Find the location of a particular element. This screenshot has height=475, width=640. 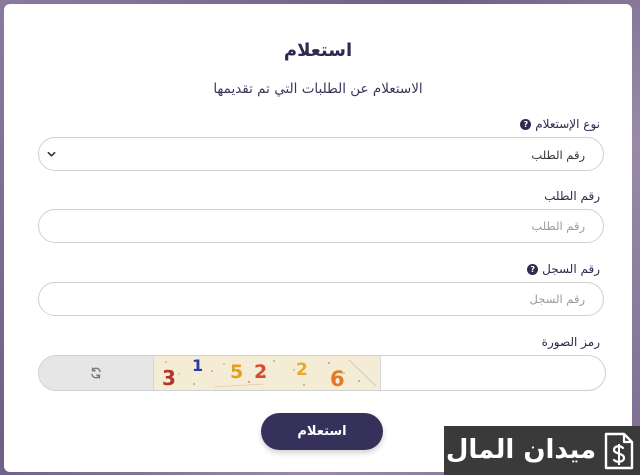

captcha-canvas: 3 1 5 2 2 6 is located at coordinates (267, 373).